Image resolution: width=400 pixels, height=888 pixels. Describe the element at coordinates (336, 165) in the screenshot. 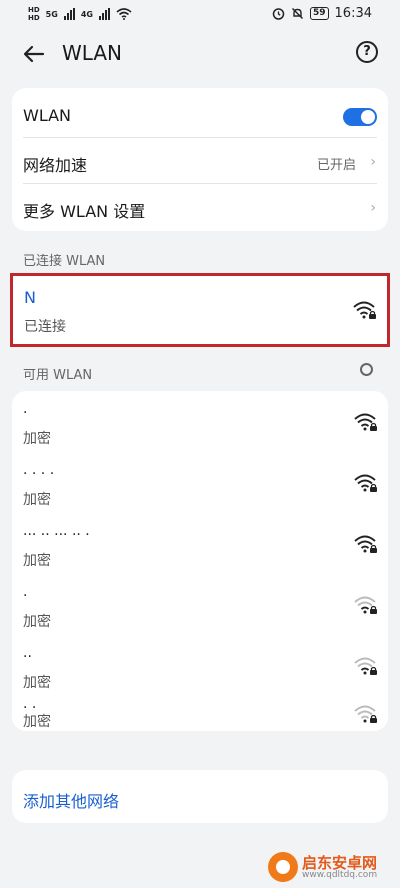

I see `network-acceleration-value: 已开启` at that location.